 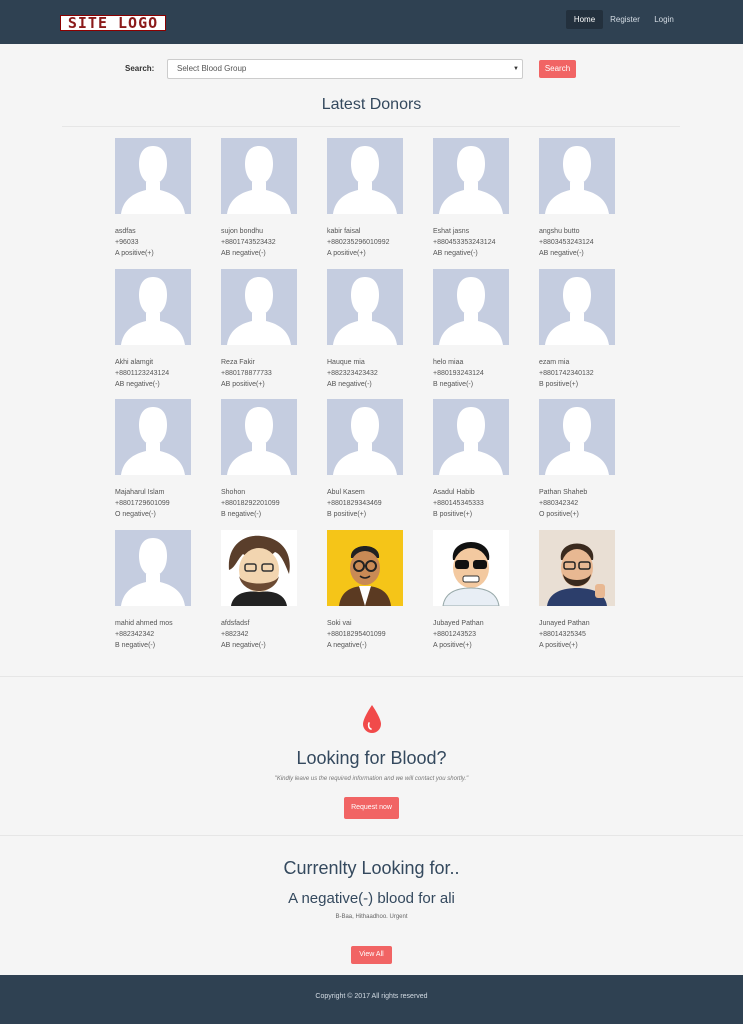 What do you see at coordinates (371, 898) in the screenshot?
I see `current-request-title: A negative(-) blood for ali` at bounding box center [371, 898].